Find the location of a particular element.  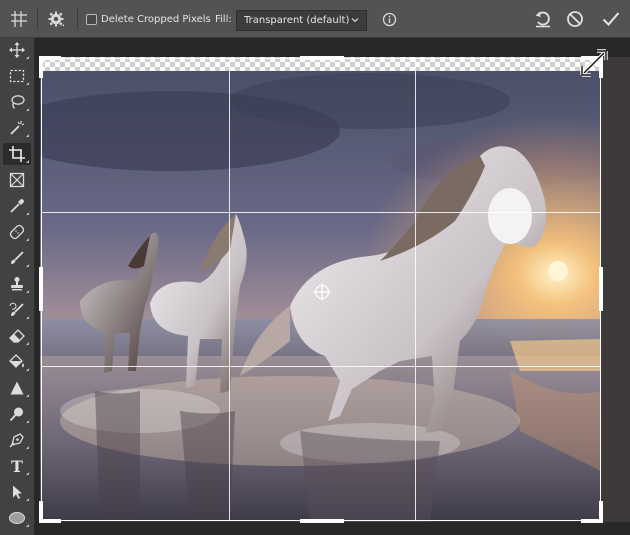

crop-handle-right is located at coordinates (601, 289).